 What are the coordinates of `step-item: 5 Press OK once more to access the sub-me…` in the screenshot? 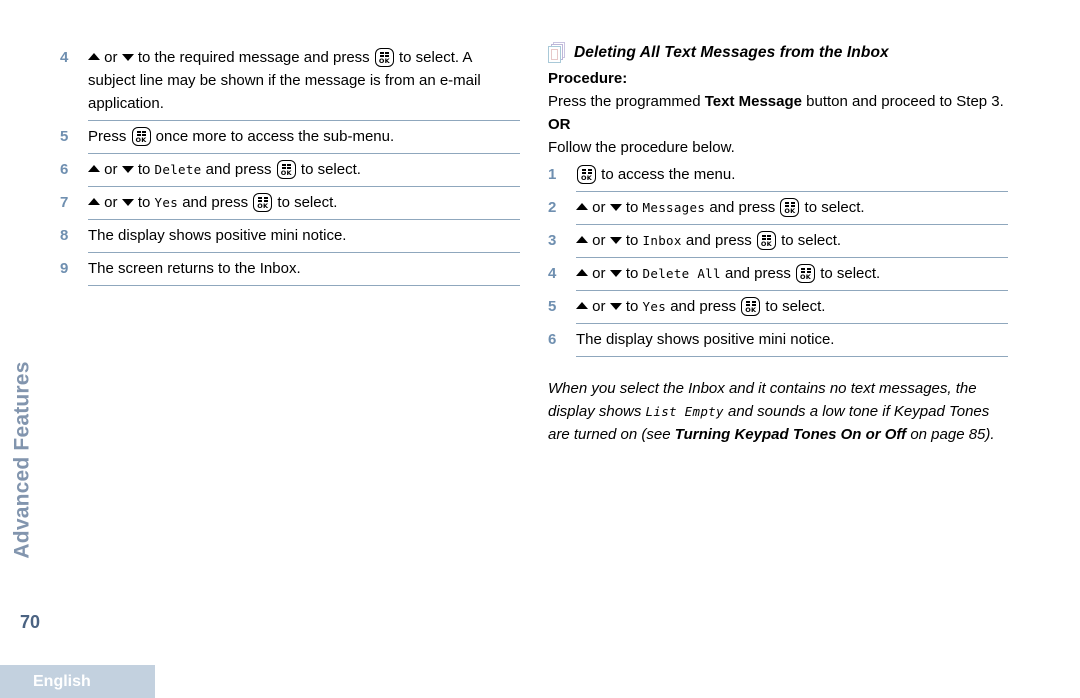 It's located at (290, 137).